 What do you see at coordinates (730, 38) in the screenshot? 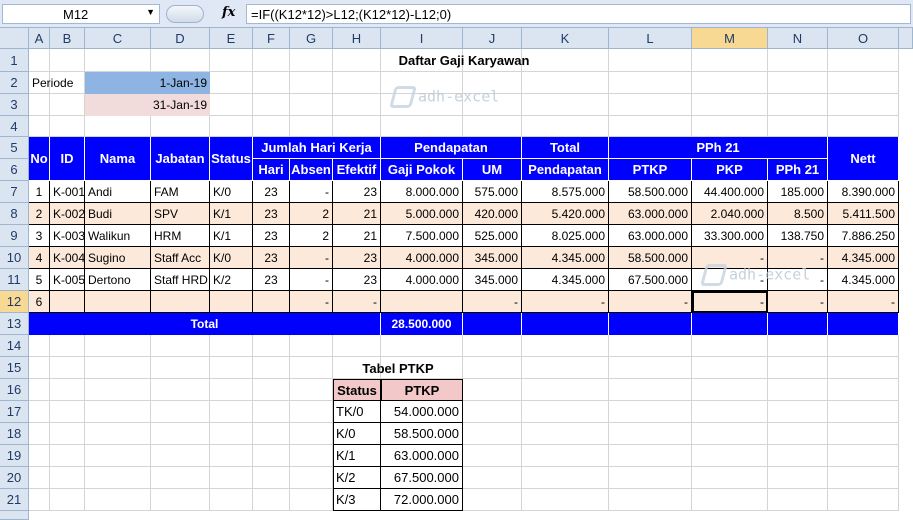
I see `column-header-m: M` at bounding box center [730, 38].